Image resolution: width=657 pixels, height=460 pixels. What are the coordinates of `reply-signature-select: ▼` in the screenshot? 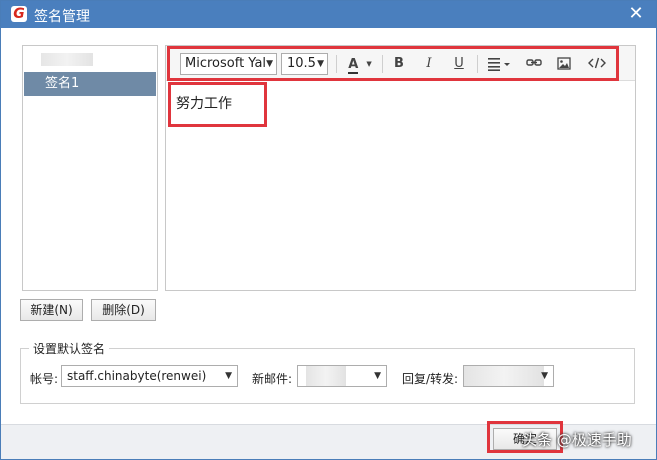 It's located at (508, 376).